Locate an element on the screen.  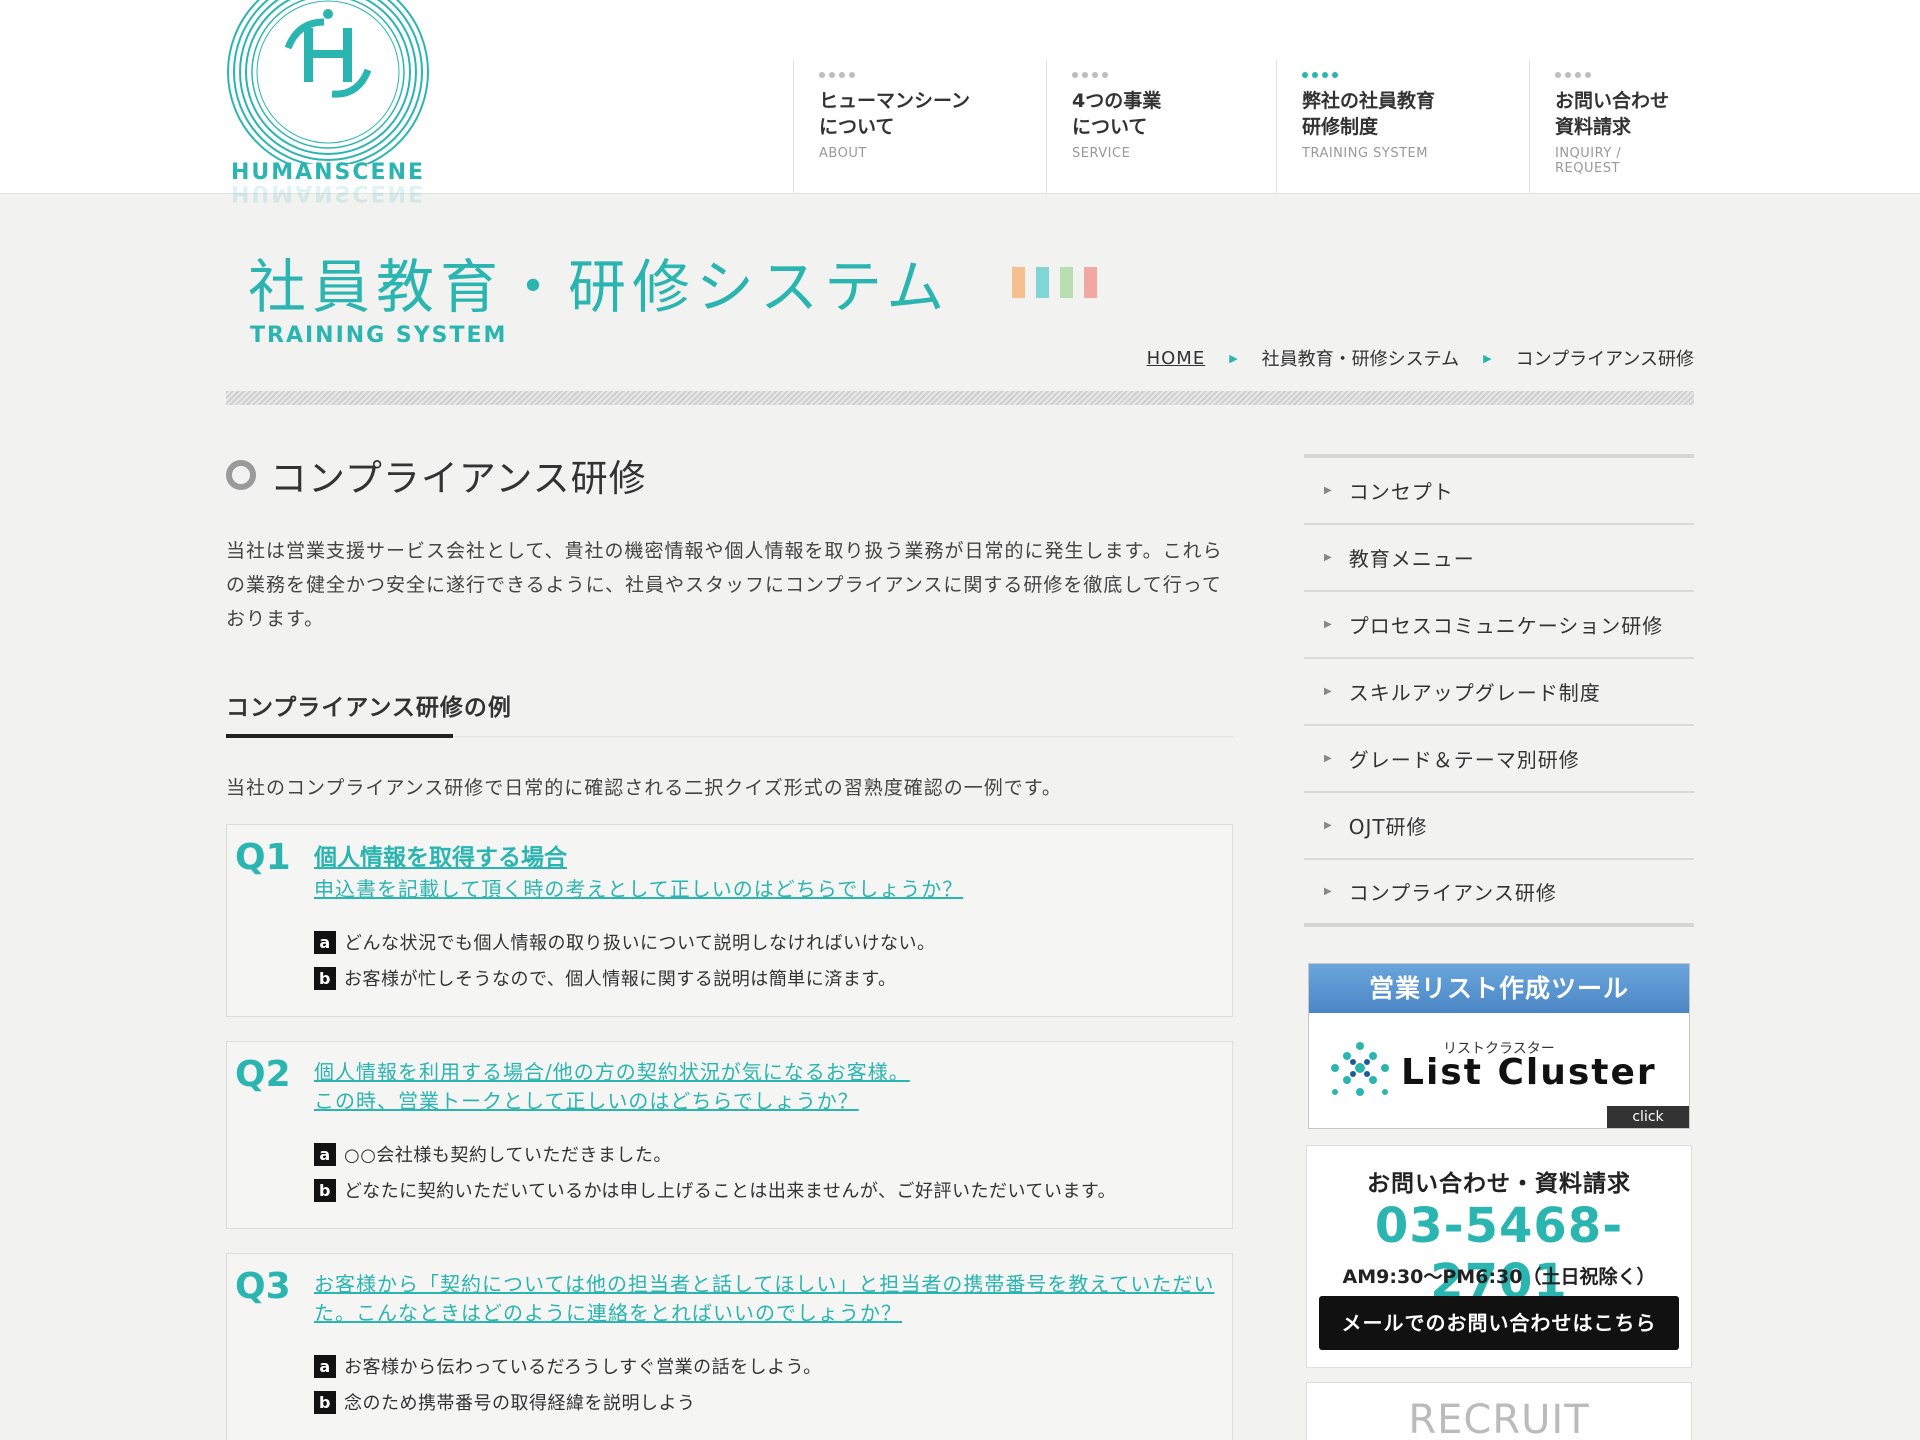
nav-label-en: SERVICE is located at coordinates (1101, 153).